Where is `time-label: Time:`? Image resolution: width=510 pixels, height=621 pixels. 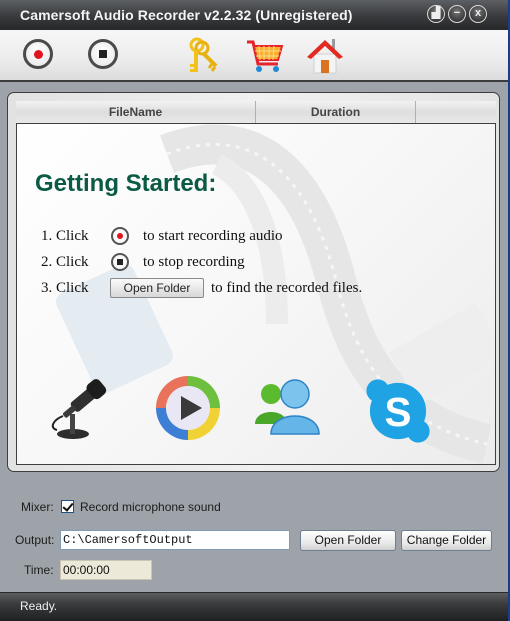
time-label: Time: is located at coordinates (39, 570).